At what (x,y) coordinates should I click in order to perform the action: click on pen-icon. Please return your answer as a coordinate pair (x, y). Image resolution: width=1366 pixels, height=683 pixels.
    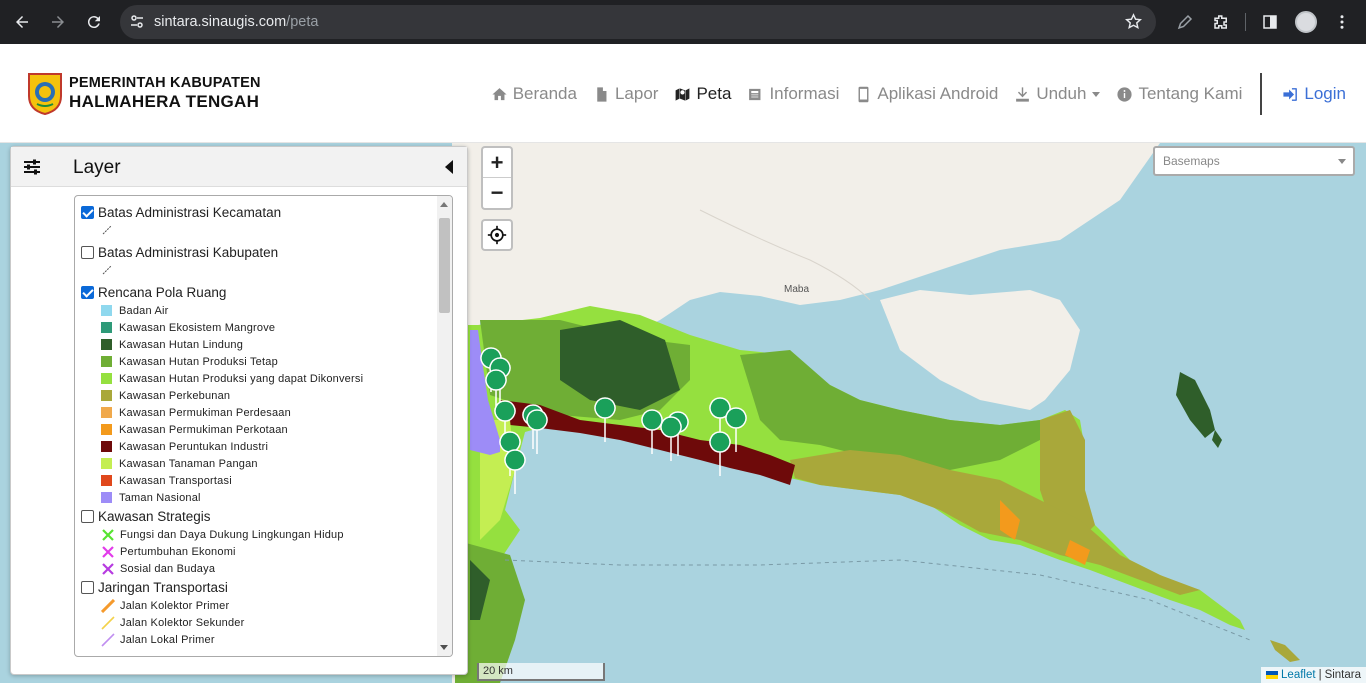
    Looking at the image, I should click on (1185, 22).